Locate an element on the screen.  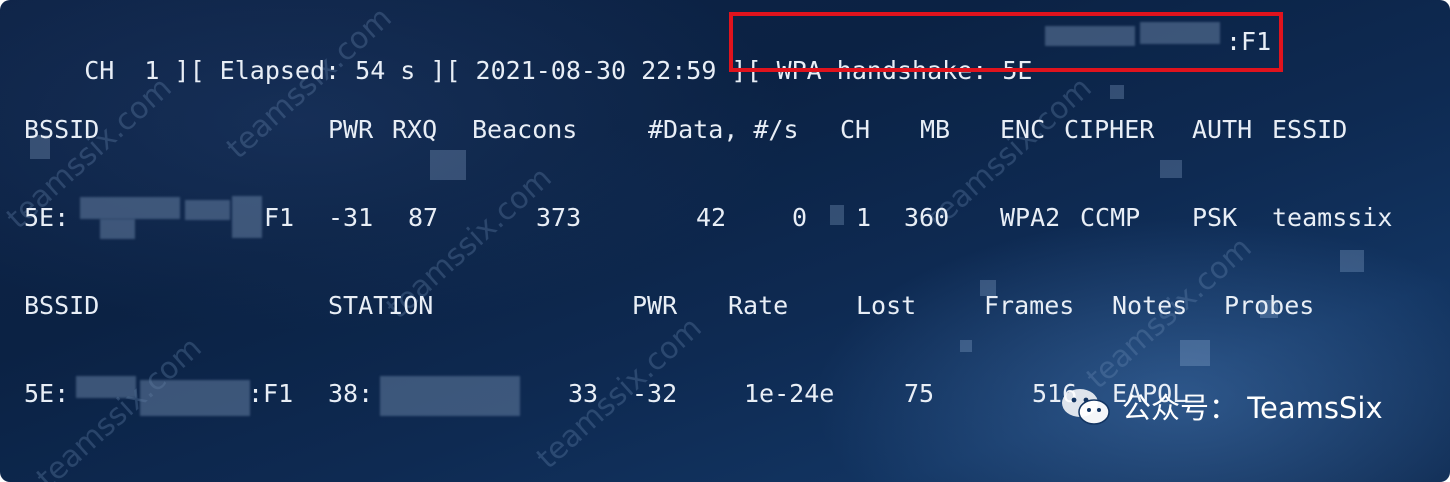
station-header-rate: Rate is located at coordinates (758, 305).